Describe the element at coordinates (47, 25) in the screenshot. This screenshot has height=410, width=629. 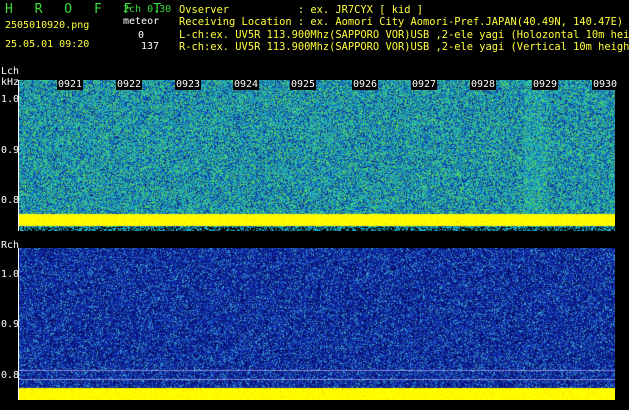
I see `filename-label: 2505010920.png` at that location.